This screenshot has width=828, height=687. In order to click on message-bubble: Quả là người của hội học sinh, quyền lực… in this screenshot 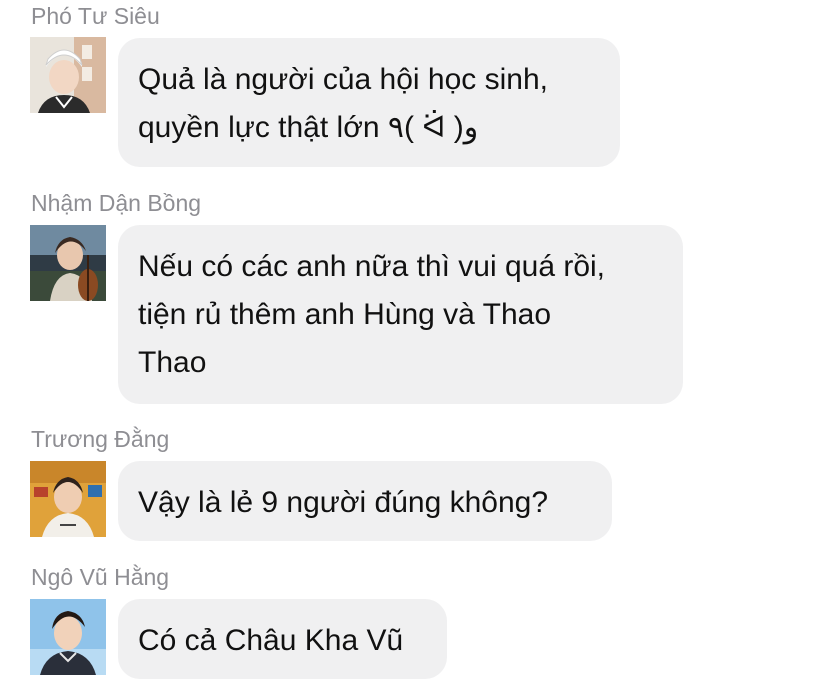, I will do `click(369, 102)`.